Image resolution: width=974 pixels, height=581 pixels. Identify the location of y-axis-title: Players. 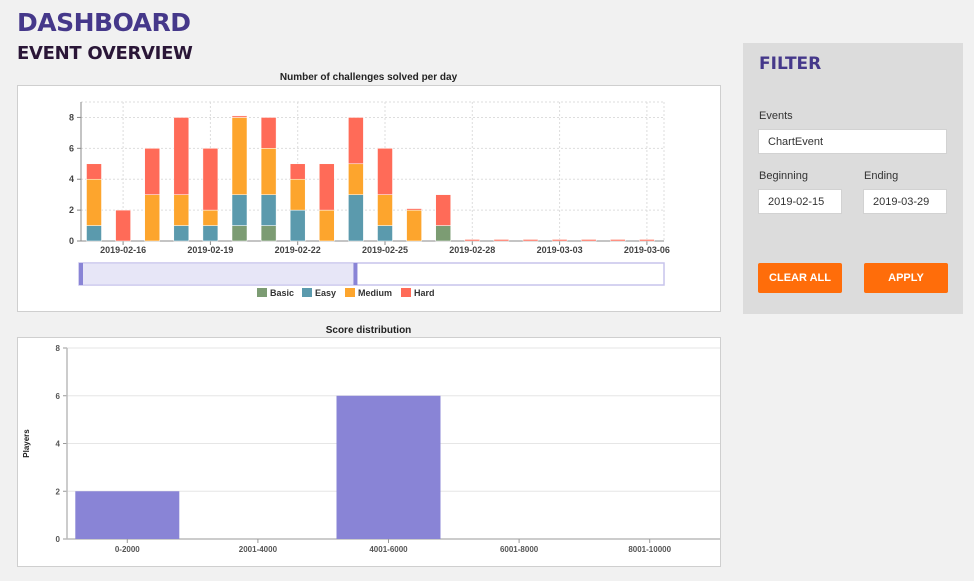
(26, 443).